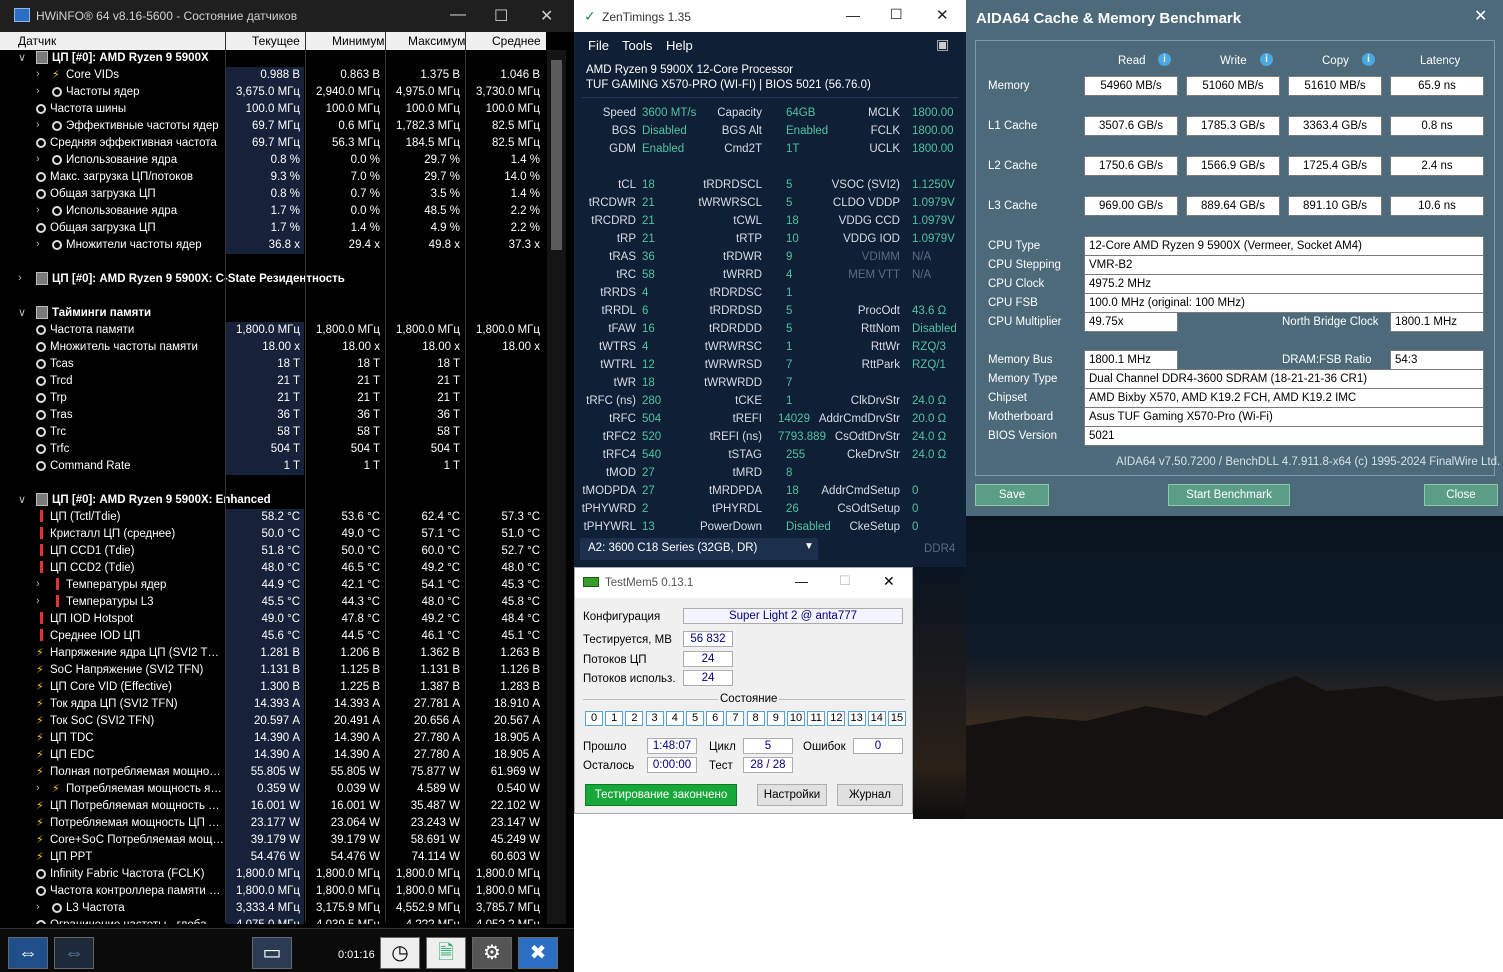 Image resolution: width=1503 pixels, height=972 pixels. What do you see at coordinates (732, 185) in the screenshot?
I see `timing-label: tRDRDSCL` at bounding box center [732, 185].